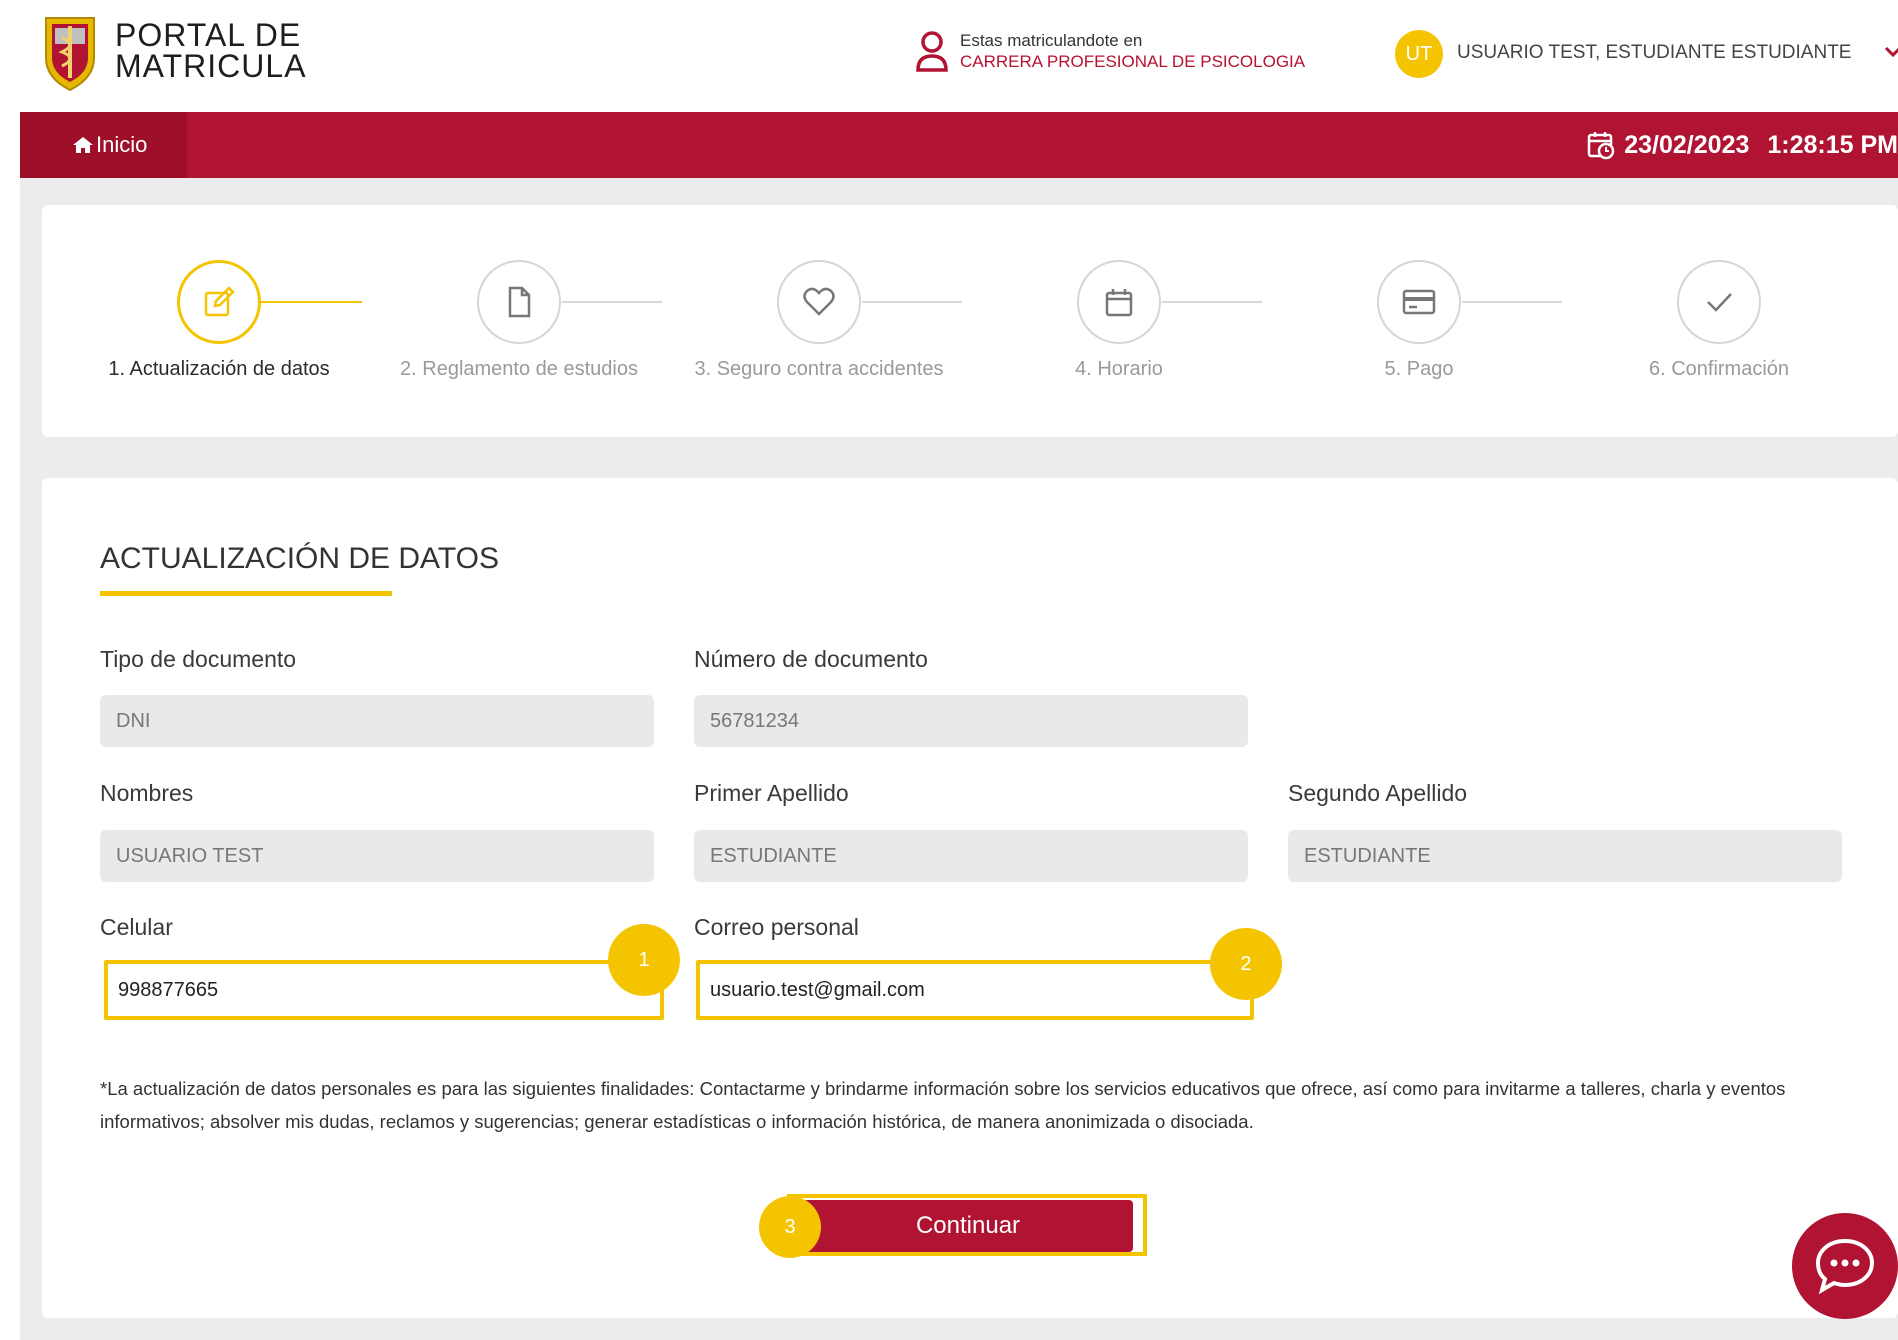  Describe the element at coordinates (1601, 146) in the screenshot. I see `calendar-clock-icon` at that location.